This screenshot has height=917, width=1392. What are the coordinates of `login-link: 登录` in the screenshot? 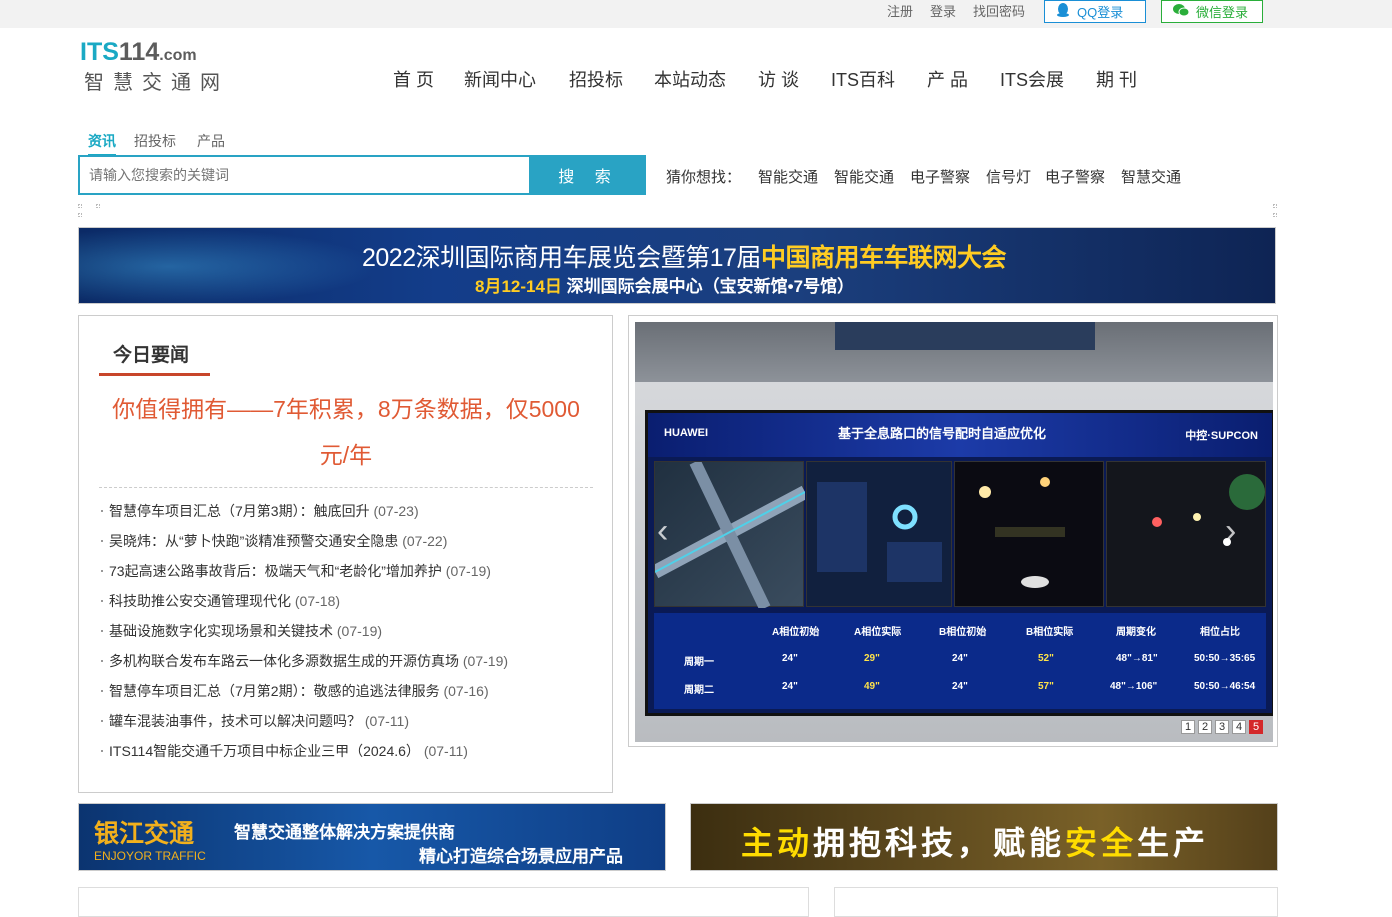 It's located at (943, 10).